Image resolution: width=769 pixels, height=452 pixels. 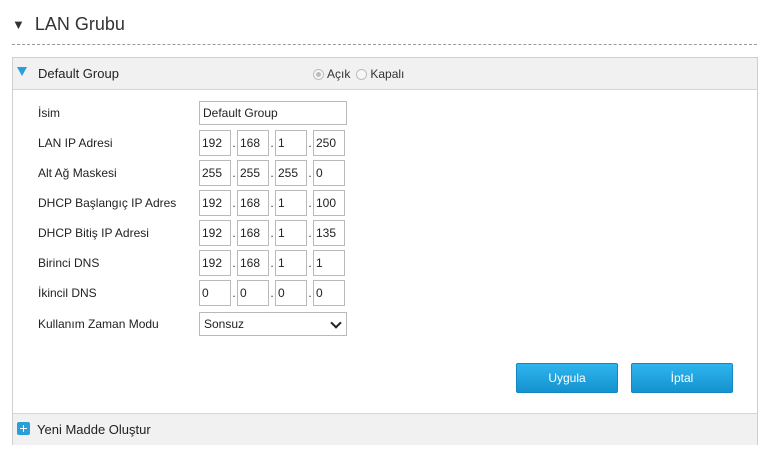 I want to click on dns1-row: Birinci DNS, so click(x=68, y=263).